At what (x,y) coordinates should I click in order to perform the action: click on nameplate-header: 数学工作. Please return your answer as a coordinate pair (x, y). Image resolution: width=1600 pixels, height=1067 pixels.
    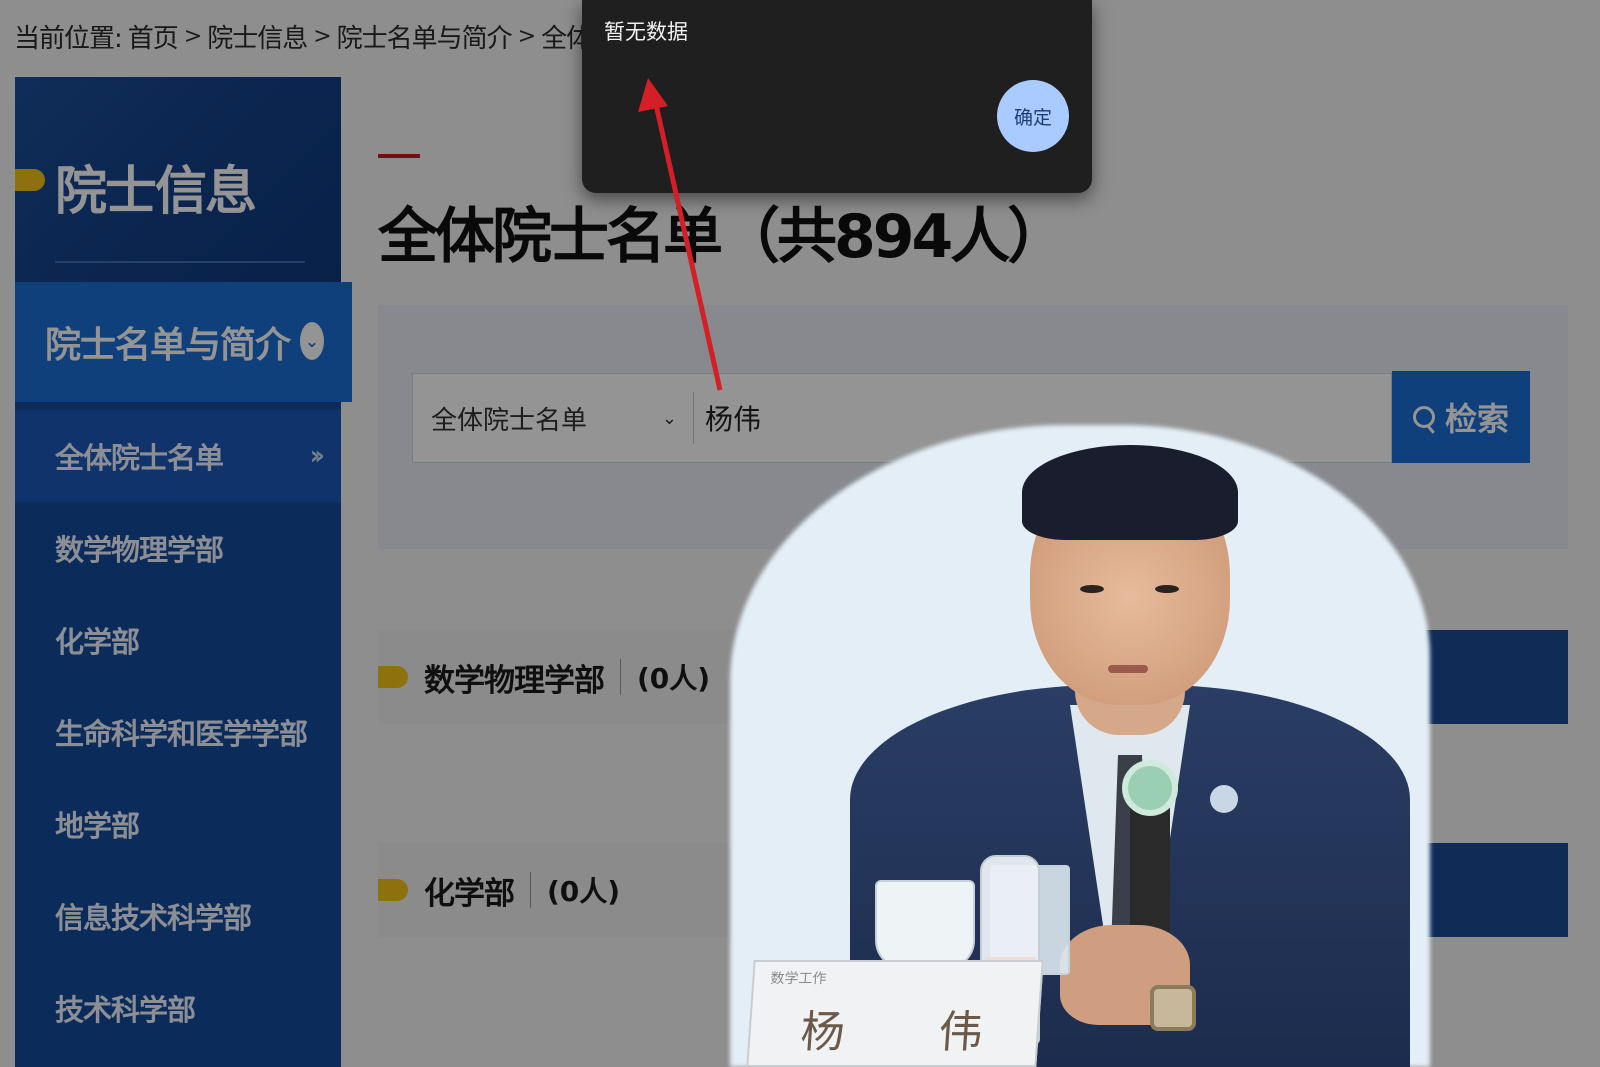
    Looking at the image, I should click on (798, 979).